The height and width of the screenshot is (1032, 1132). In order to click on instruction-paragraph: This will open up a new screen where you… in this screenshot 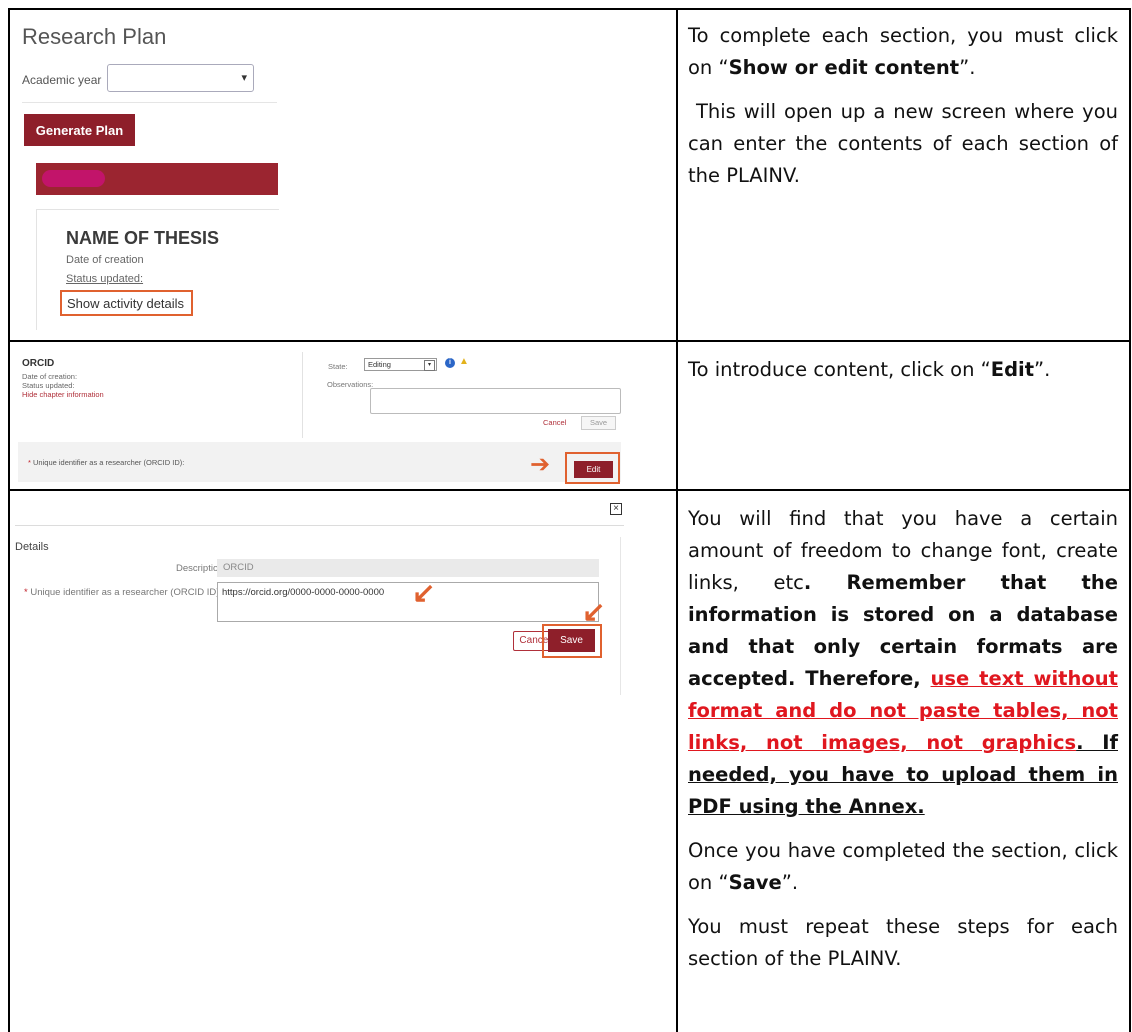, I will do `click(903, 143)`.